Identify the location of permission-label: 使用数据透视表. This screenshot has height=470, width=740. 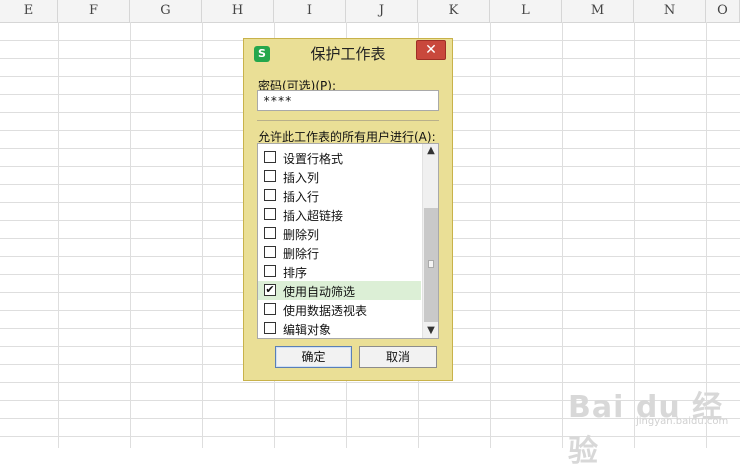
(325, 311).